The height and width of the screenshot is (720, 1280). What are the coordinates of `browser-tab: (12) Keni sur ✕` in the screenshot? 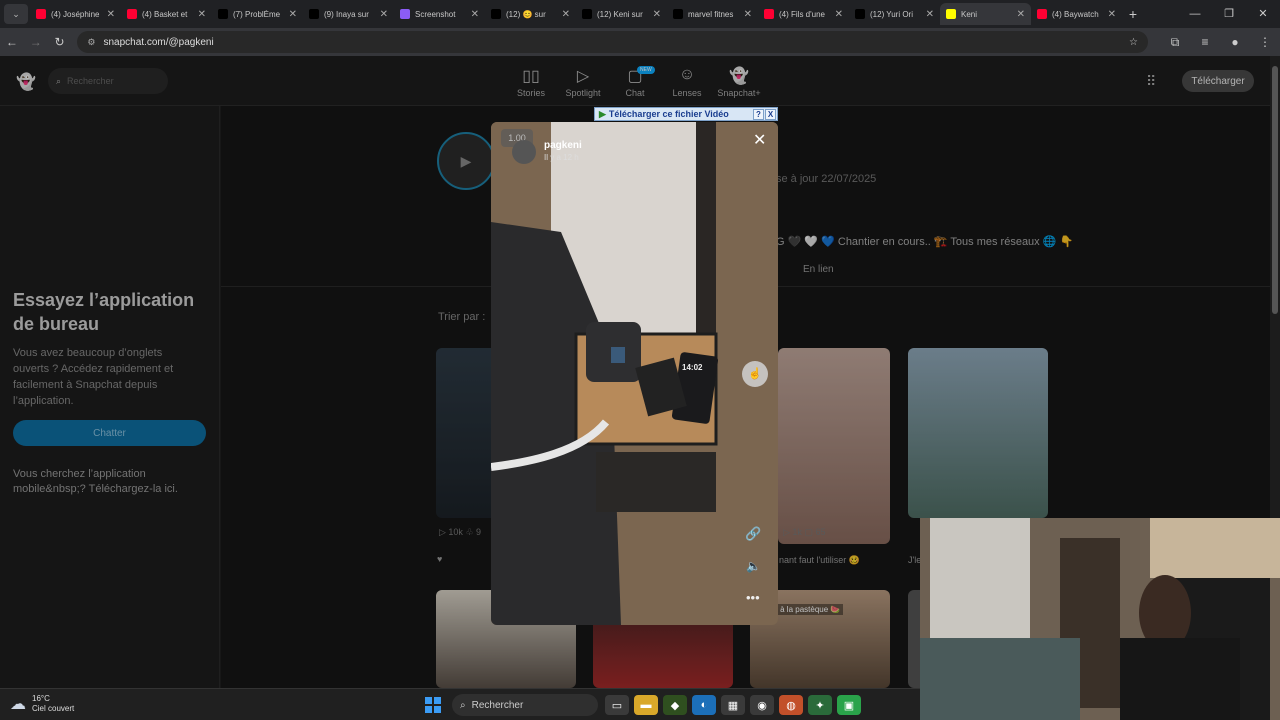 It's located at (621, 14).